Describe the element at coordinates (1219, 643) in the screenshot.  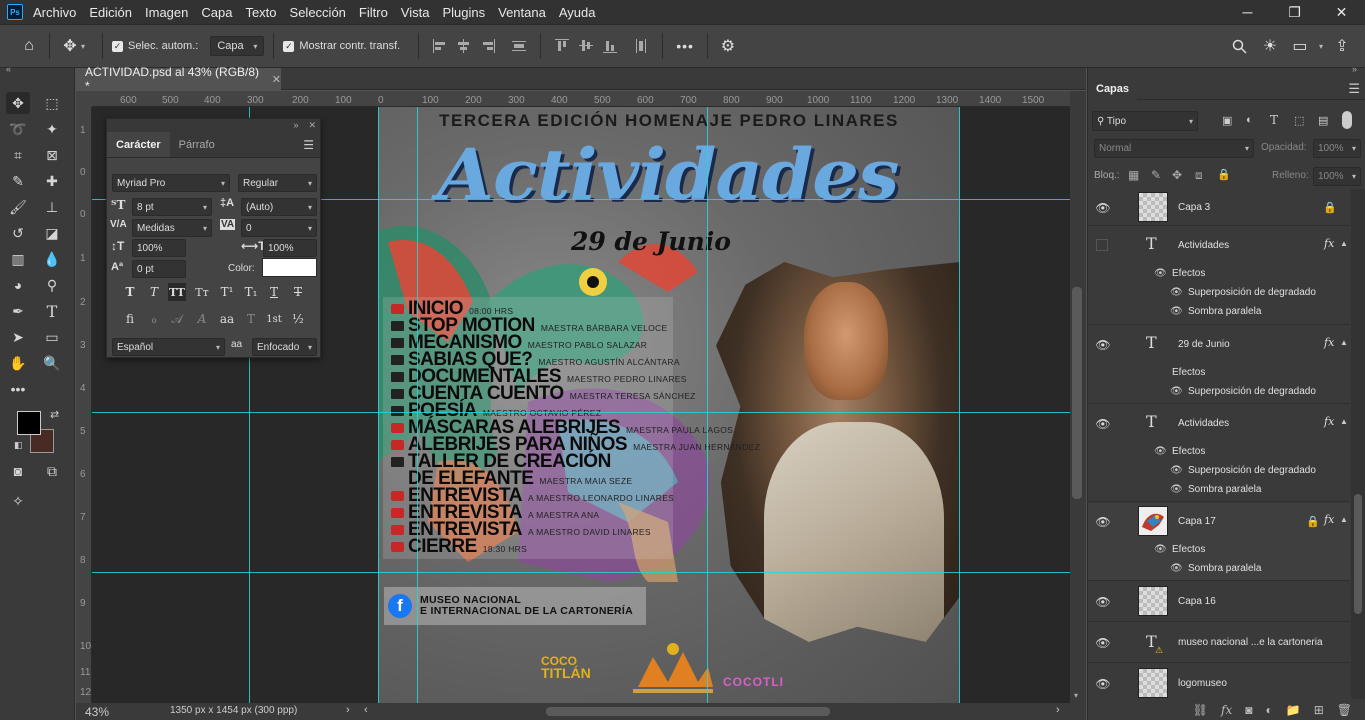
I see `layer-item: 👁 T ⚠ museo nacional ...e la cartoneria` at that location.